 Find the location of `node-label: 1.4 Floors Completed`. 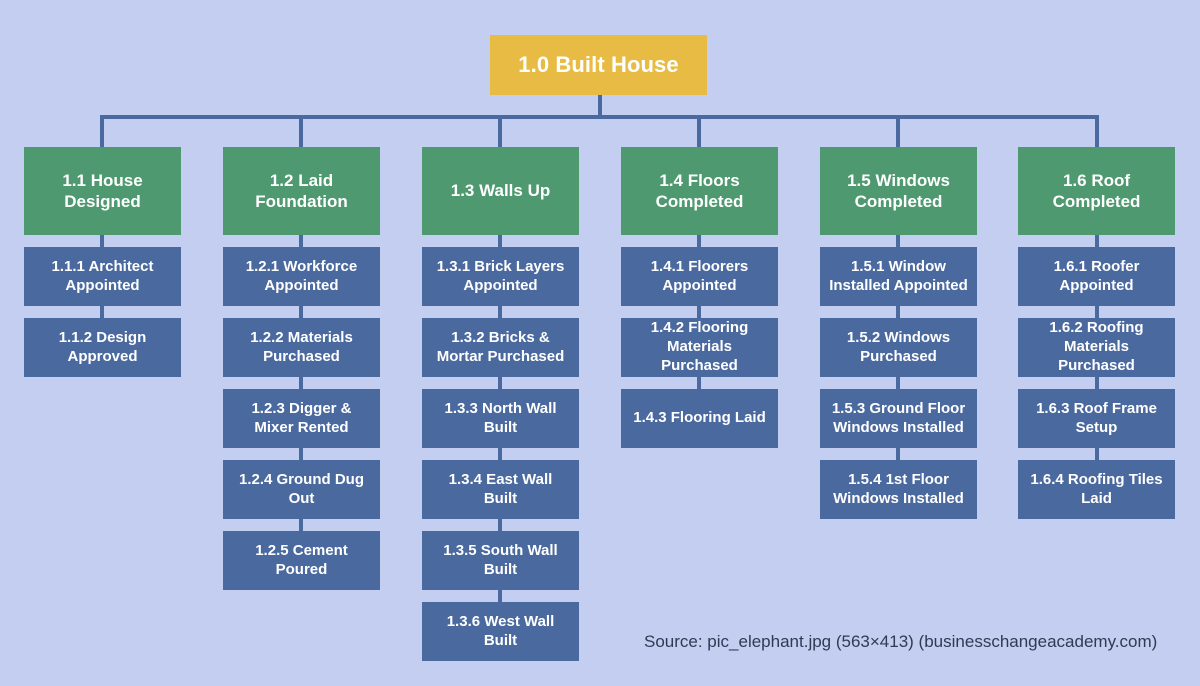

node-label: 1.4 Floors Completed is located at coordinates (699, 190).